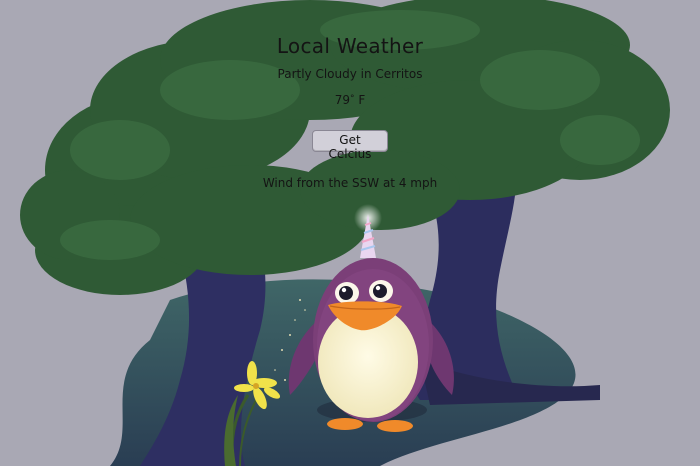 This screenshot has height=466, width=700. I want to click on get-celsius-button: Get Celcius, so click(350, 145).